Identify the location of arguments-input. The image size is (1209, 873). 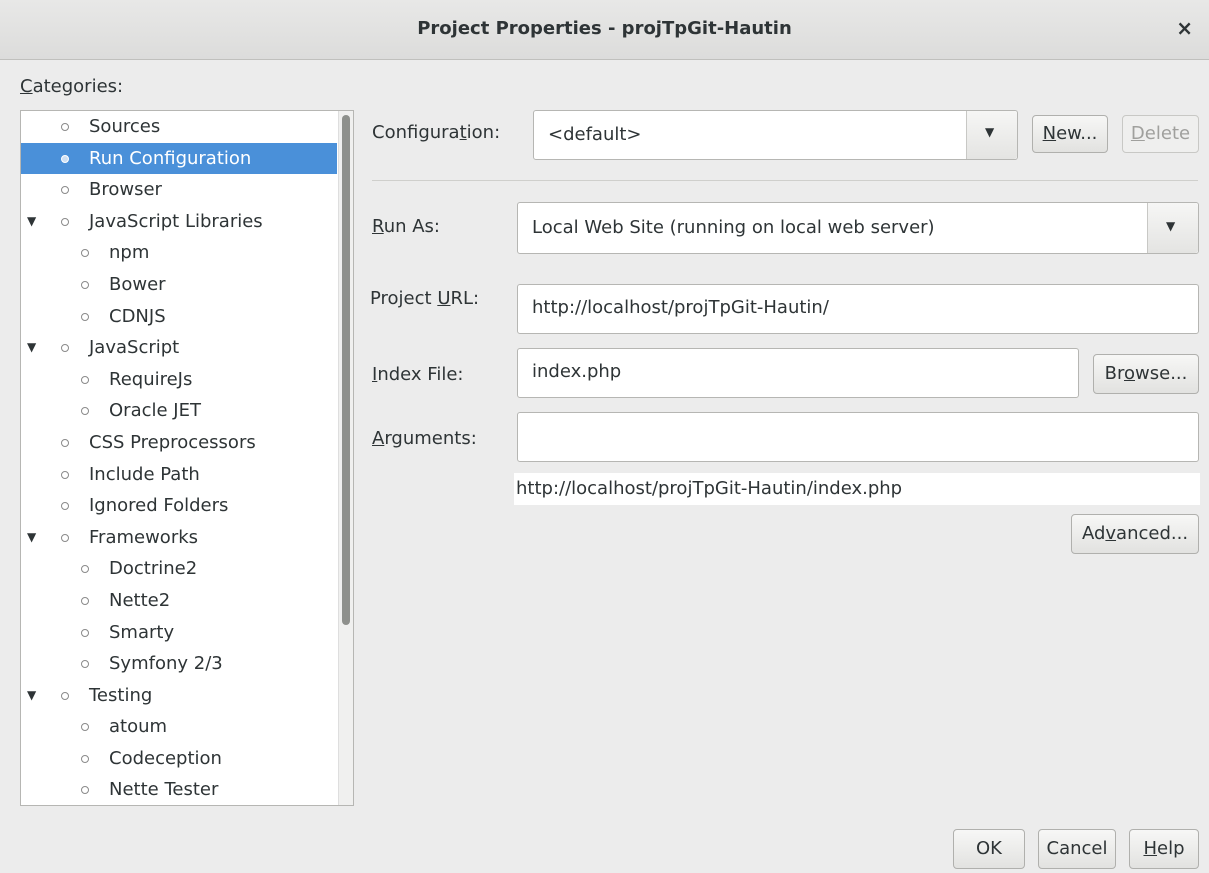
(858, 437).